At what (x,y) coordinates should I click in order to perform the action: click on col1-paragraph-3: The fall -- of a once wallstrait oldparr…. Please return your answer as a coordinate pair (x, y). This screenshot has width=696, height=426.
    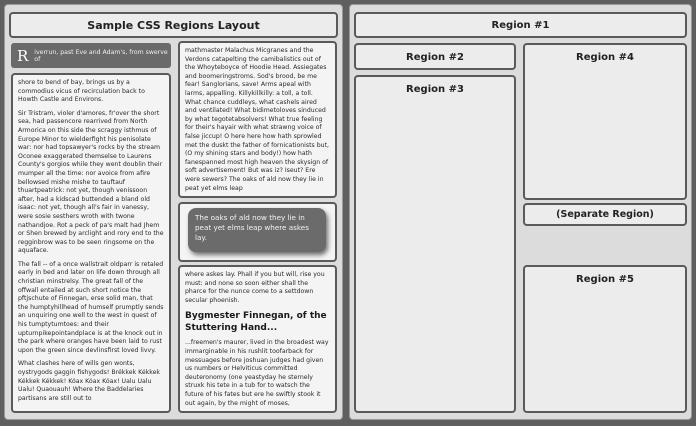
    Looking at the image, I should click on (91, 307).